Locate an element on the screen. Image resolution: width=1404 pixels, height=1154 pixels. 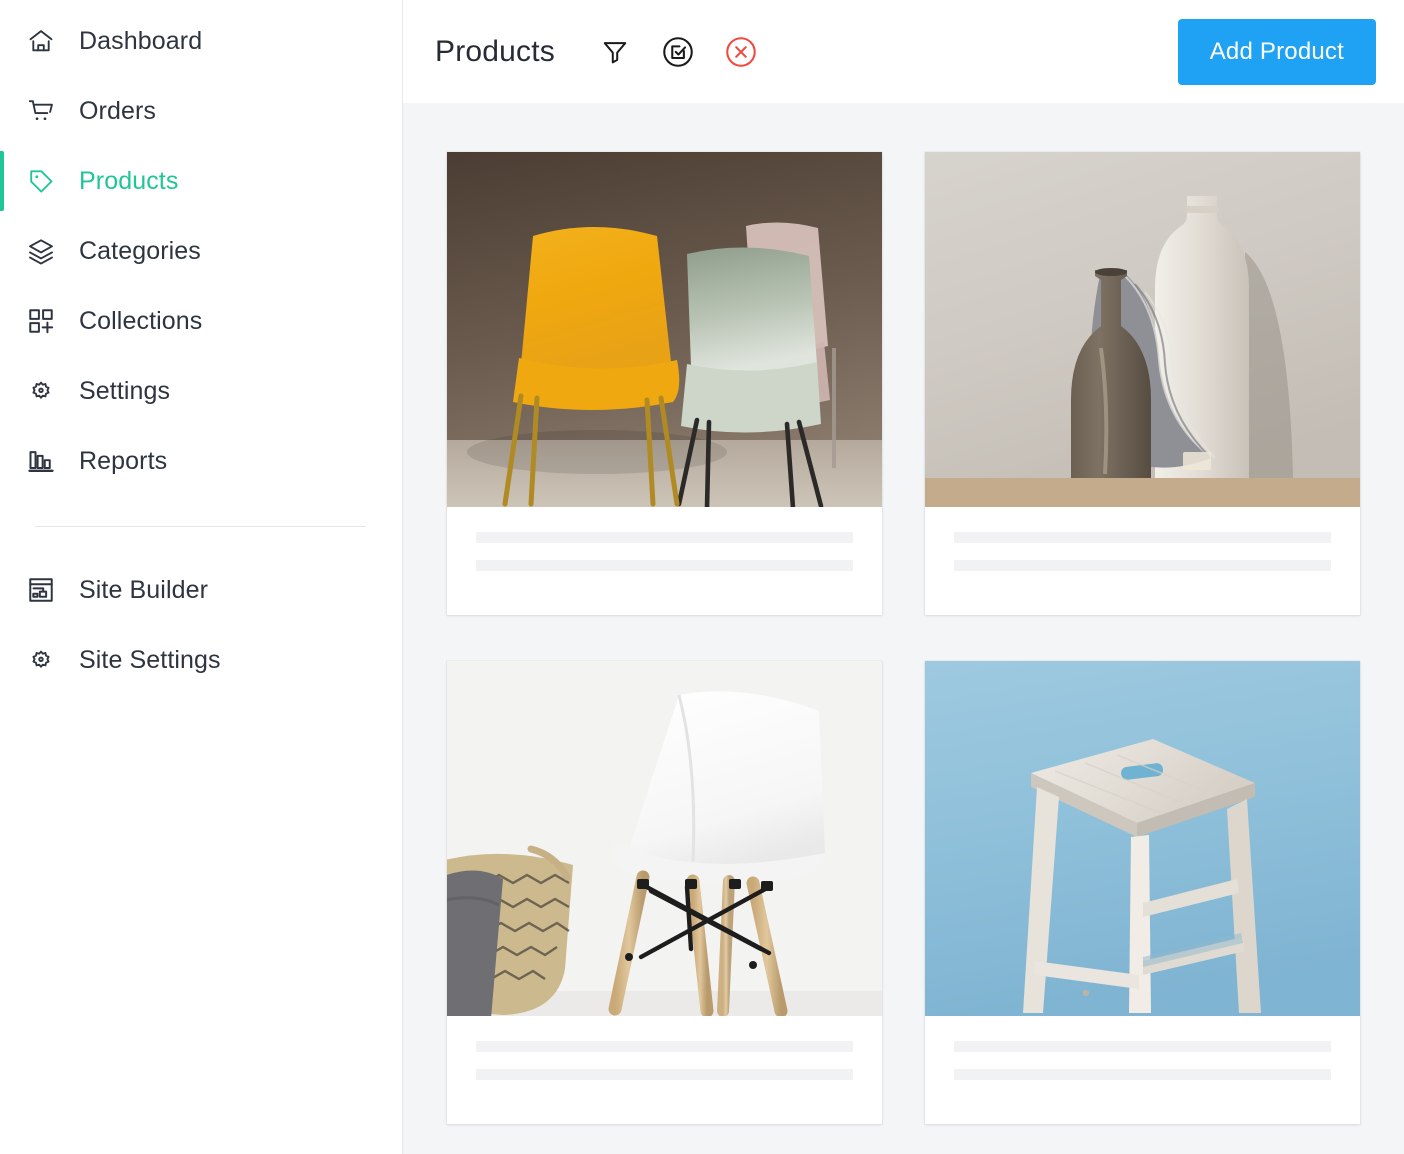
sidebar-item-label: Orders is located at coordinates (118, 110).